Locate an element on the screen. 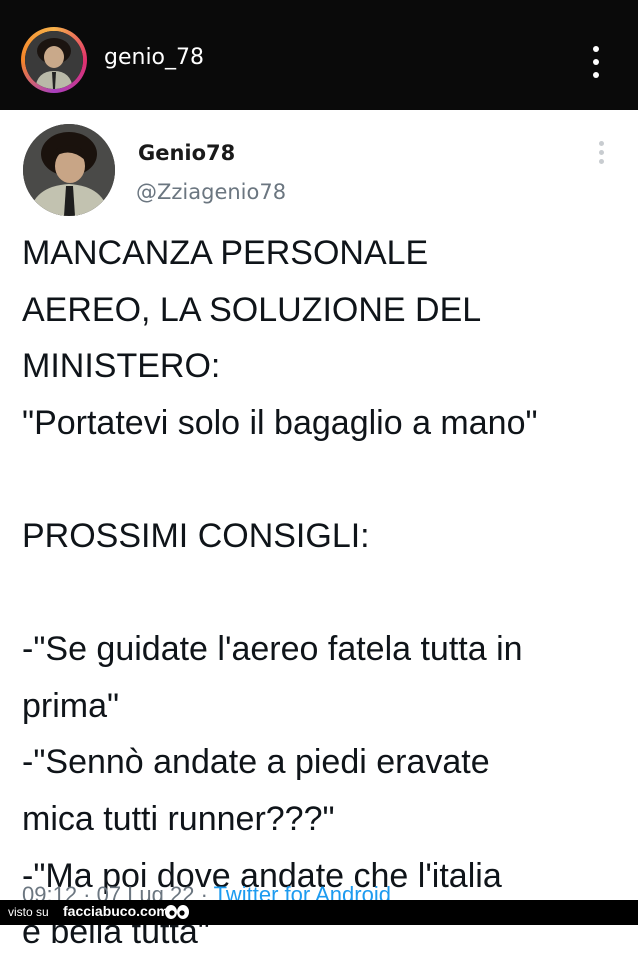 Image resolution: width=638 pixels, height=961 pixels. tweet-line: "Portatevi solo il bagaglio a mano" is located at coordinates (280, 422).